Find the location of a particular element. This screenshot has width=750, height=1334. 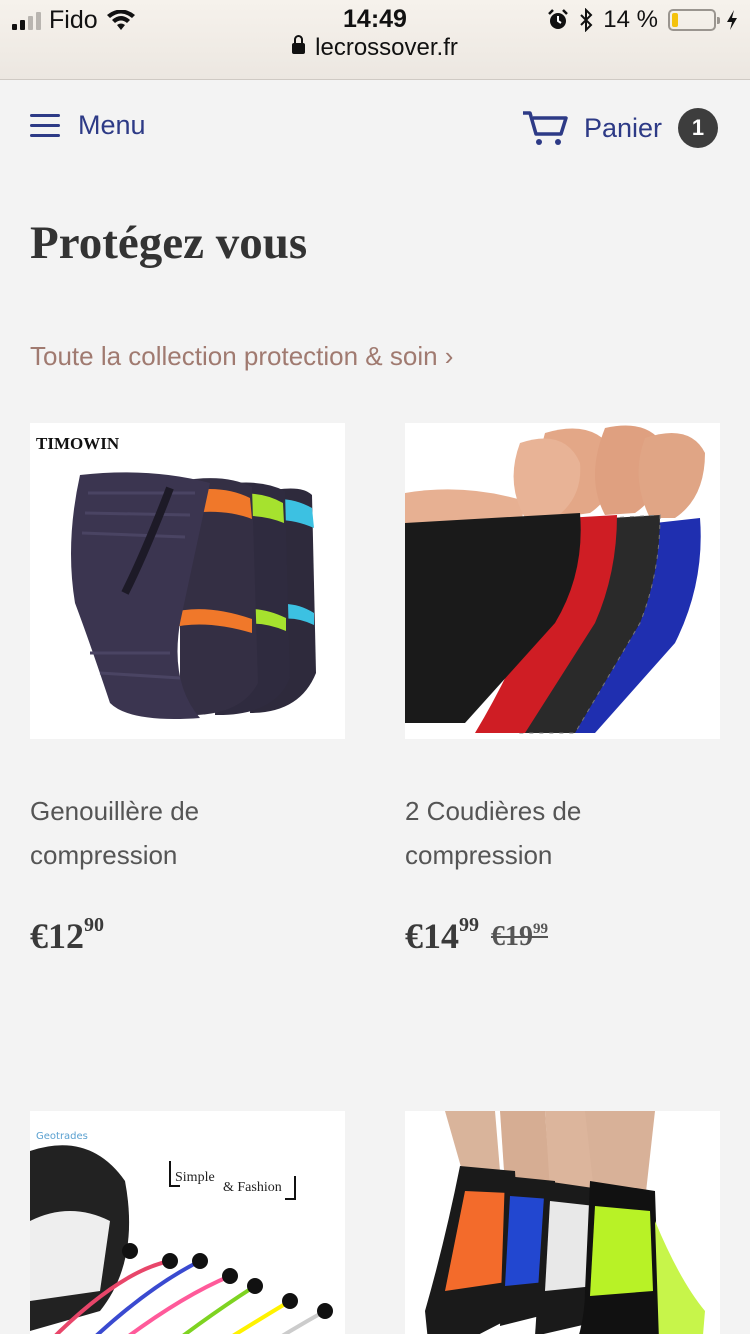

product-name: Genouillère de compression is located at coordinates (180, 833).